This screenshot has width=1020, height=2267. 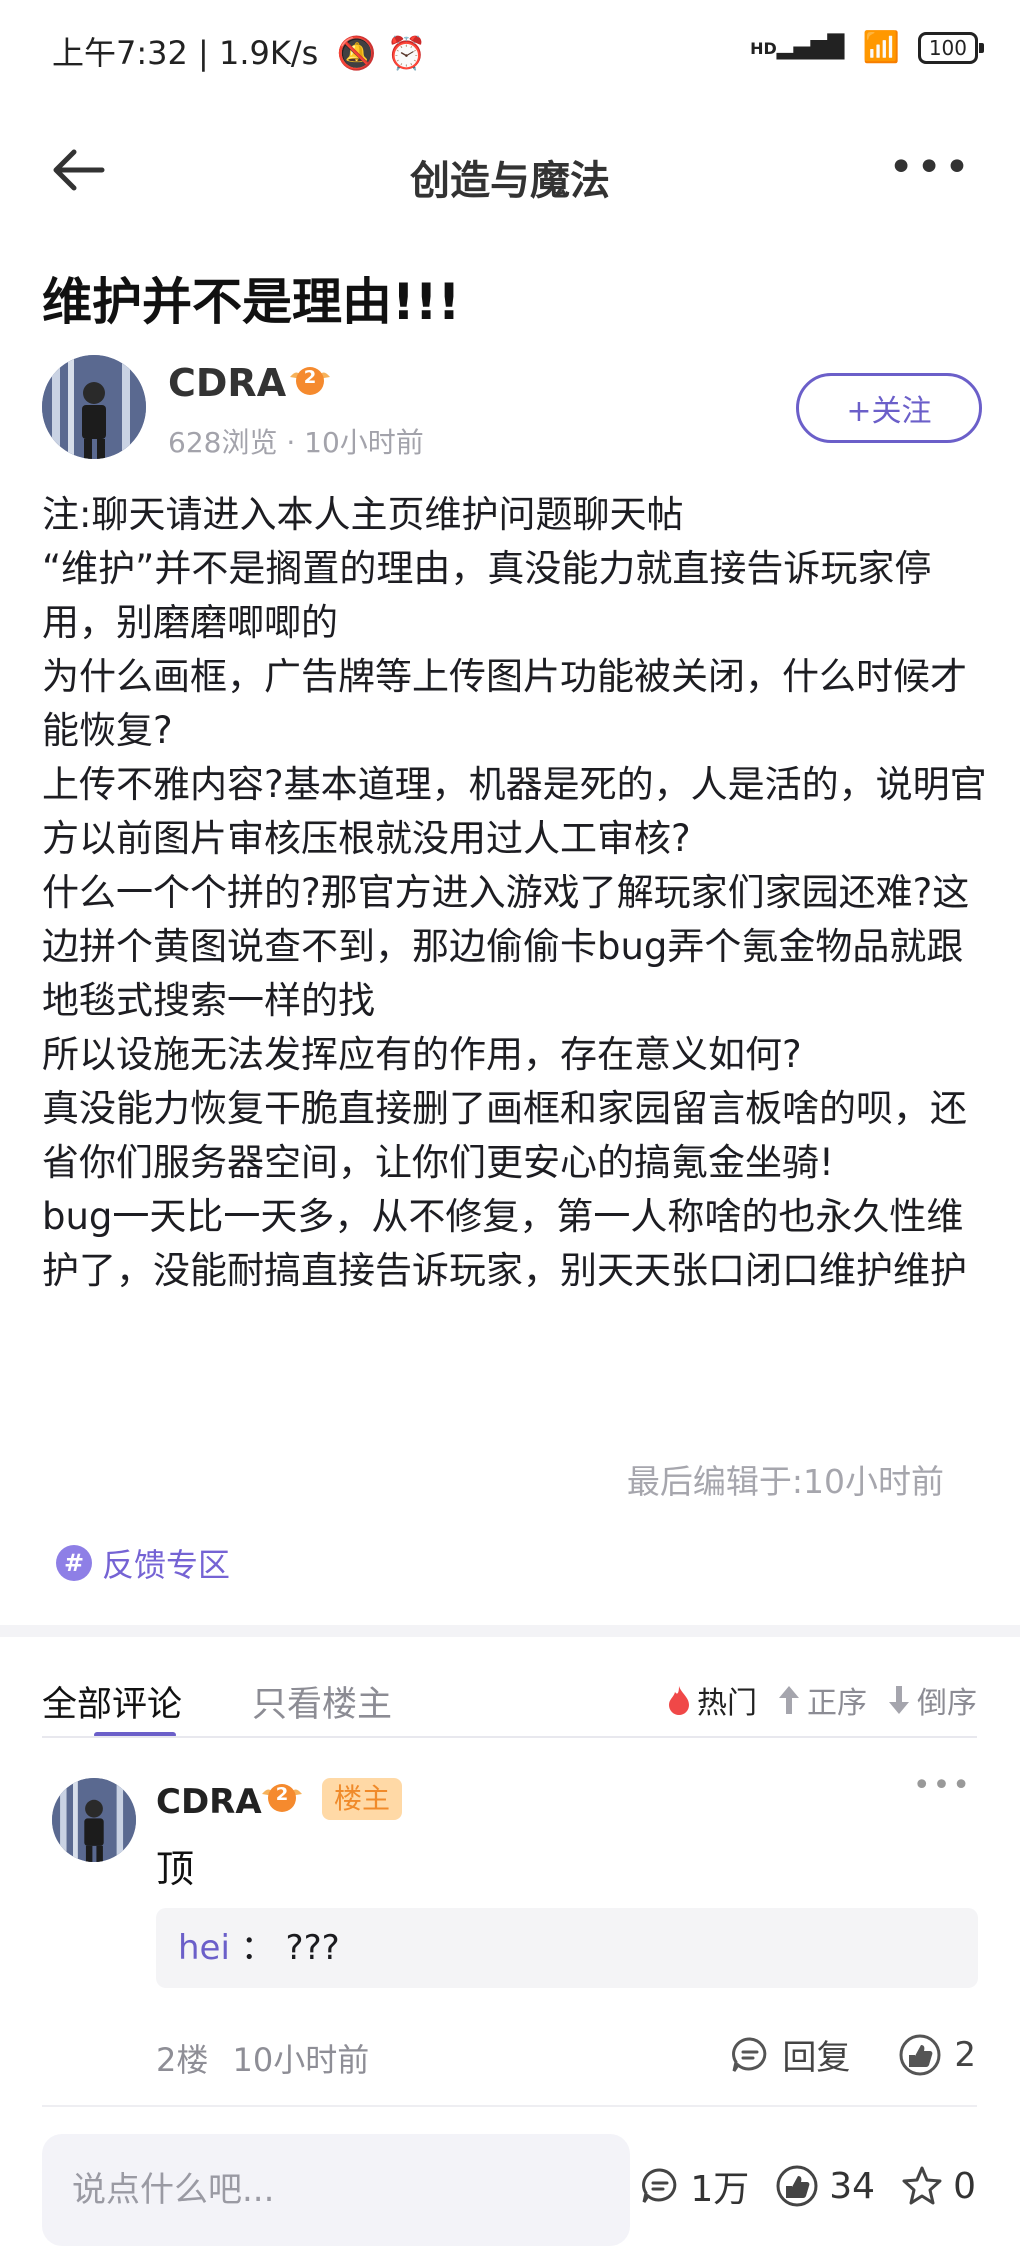 What do you see at coordinates (660, 2186) in the screenshot?
I see `comment-bubble-icon` at bounding box center [660, 2186].